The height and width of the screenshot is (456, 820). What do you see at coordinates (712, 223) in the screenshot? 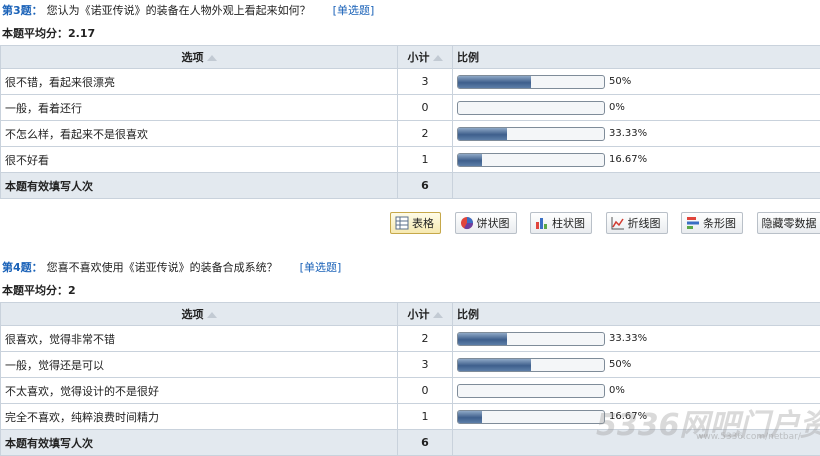
I see `bar-chart-button: 条形图` at bounding box center [712, 223].